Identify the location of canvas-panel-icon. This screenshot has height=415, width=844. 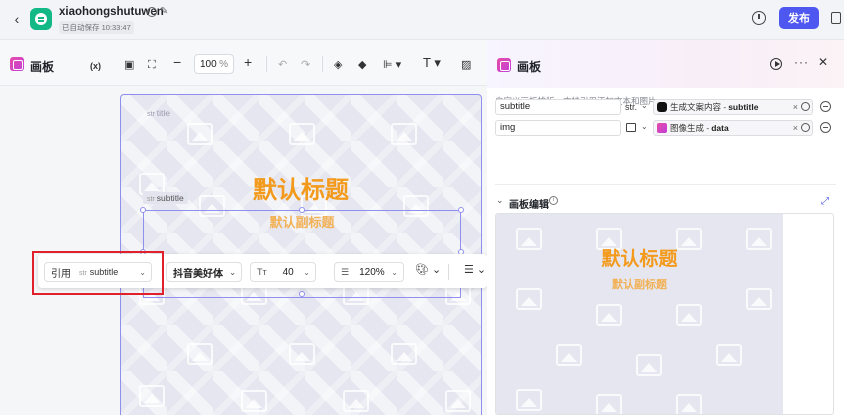
(504, 65).